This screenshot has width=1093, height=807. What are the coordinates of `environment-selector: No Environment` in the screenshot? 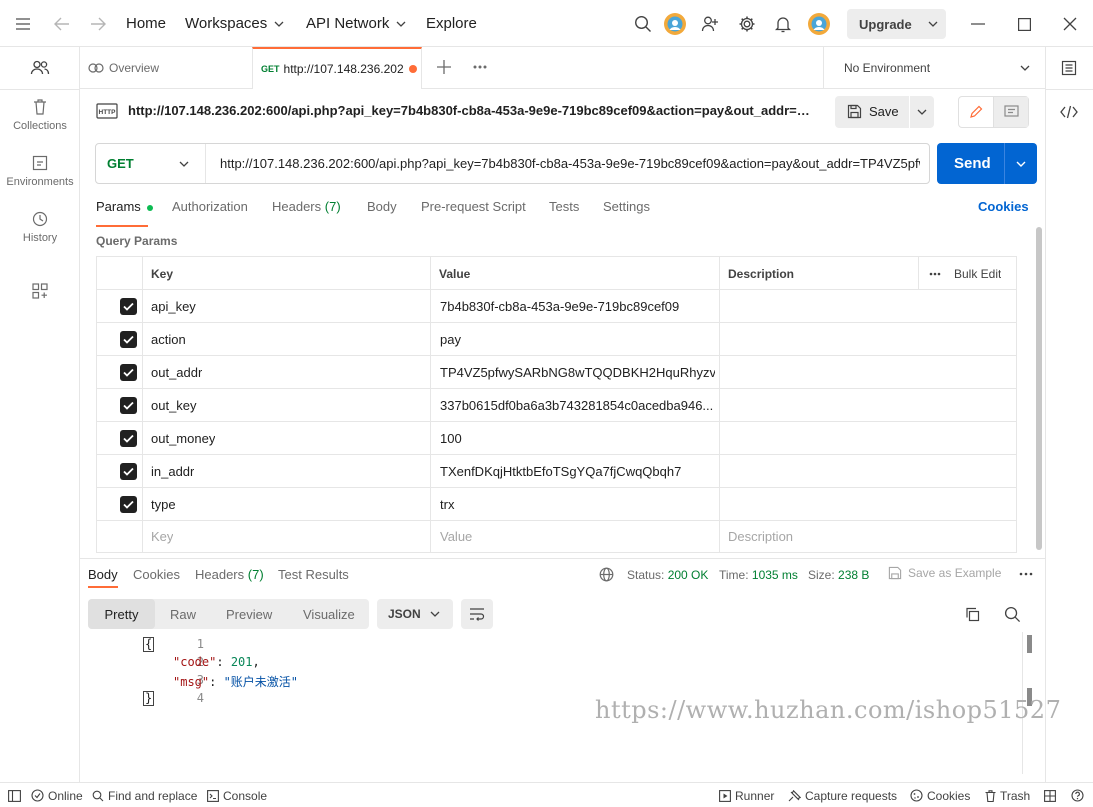 It's located at (934, 68).